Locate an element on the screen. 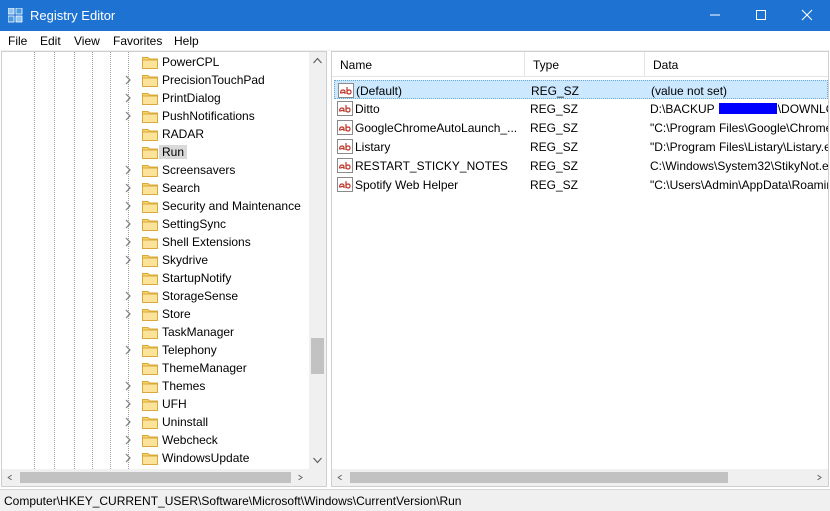 The height and width of the screenshot is (511, 830). value-data: C:\Windows\System32\StikyNot.exe is located at coordinates (739, 166).